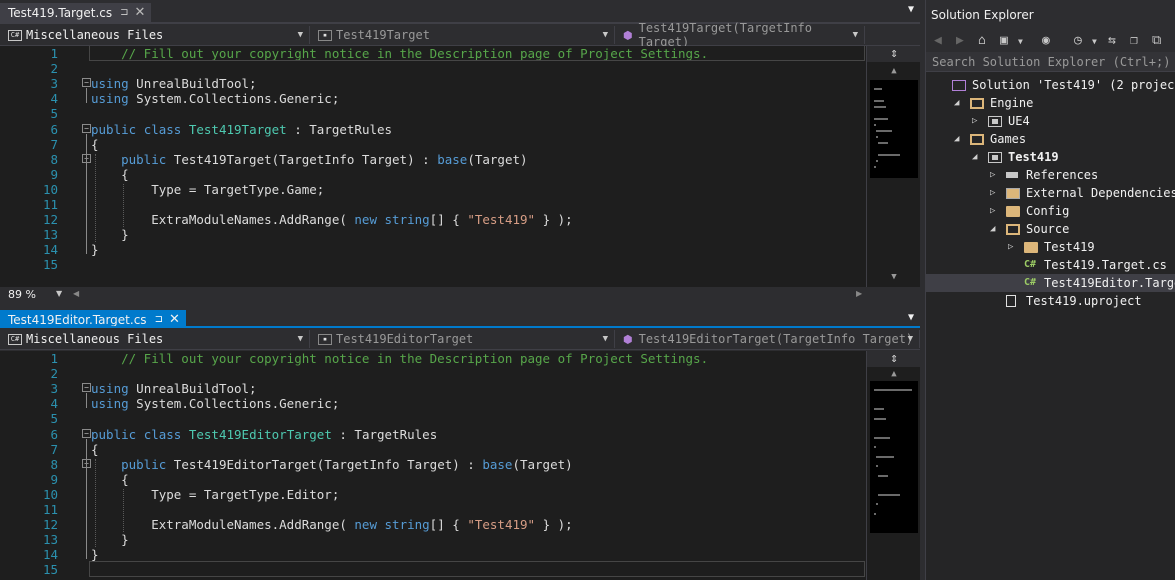 The height and width of the screenshot is (580, 1175). Describe the element at coordinates (1046, 40) in the screenshot. I see `globe-icon: ◉` at that location.